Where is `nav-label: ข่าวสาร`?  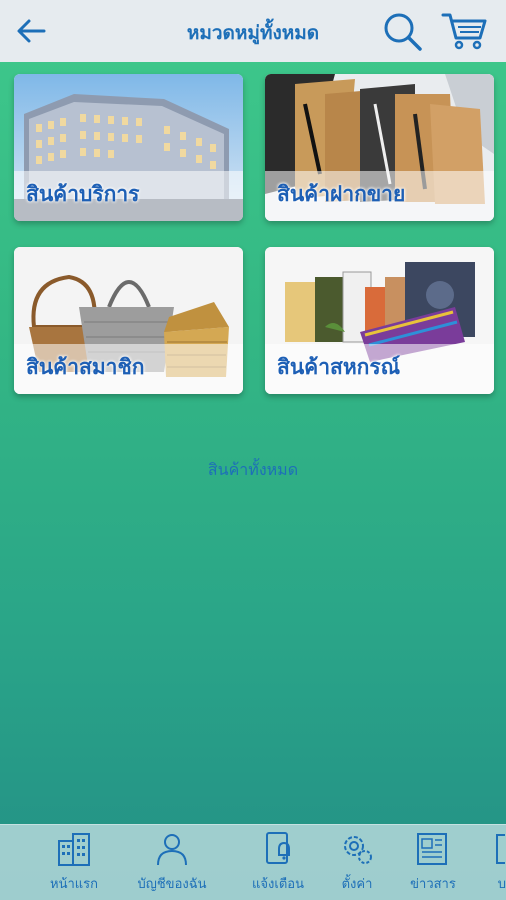
nav-label: ข่าวสาร is located at coordinates (433, 884).